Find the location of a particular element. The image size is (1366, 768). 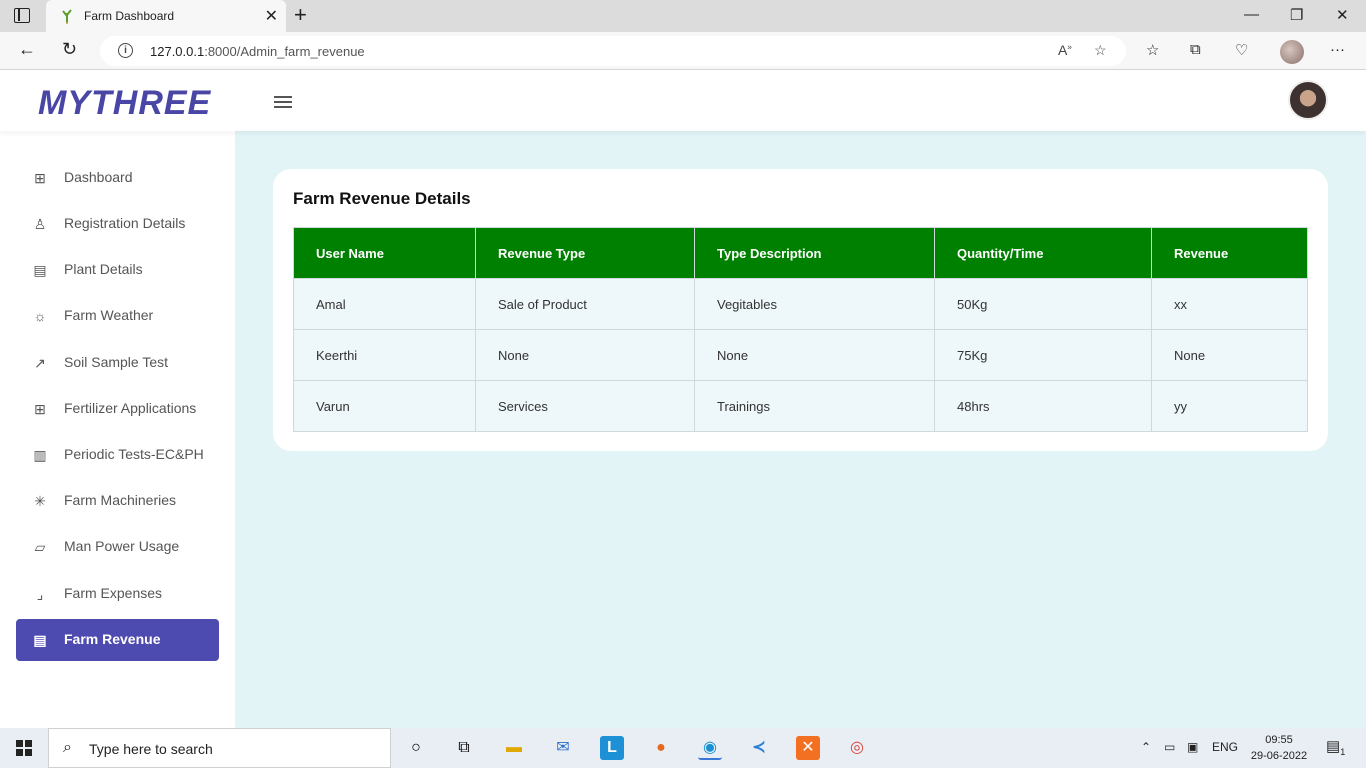

hamburger-menu-icon is located at coordinates (283, 102).